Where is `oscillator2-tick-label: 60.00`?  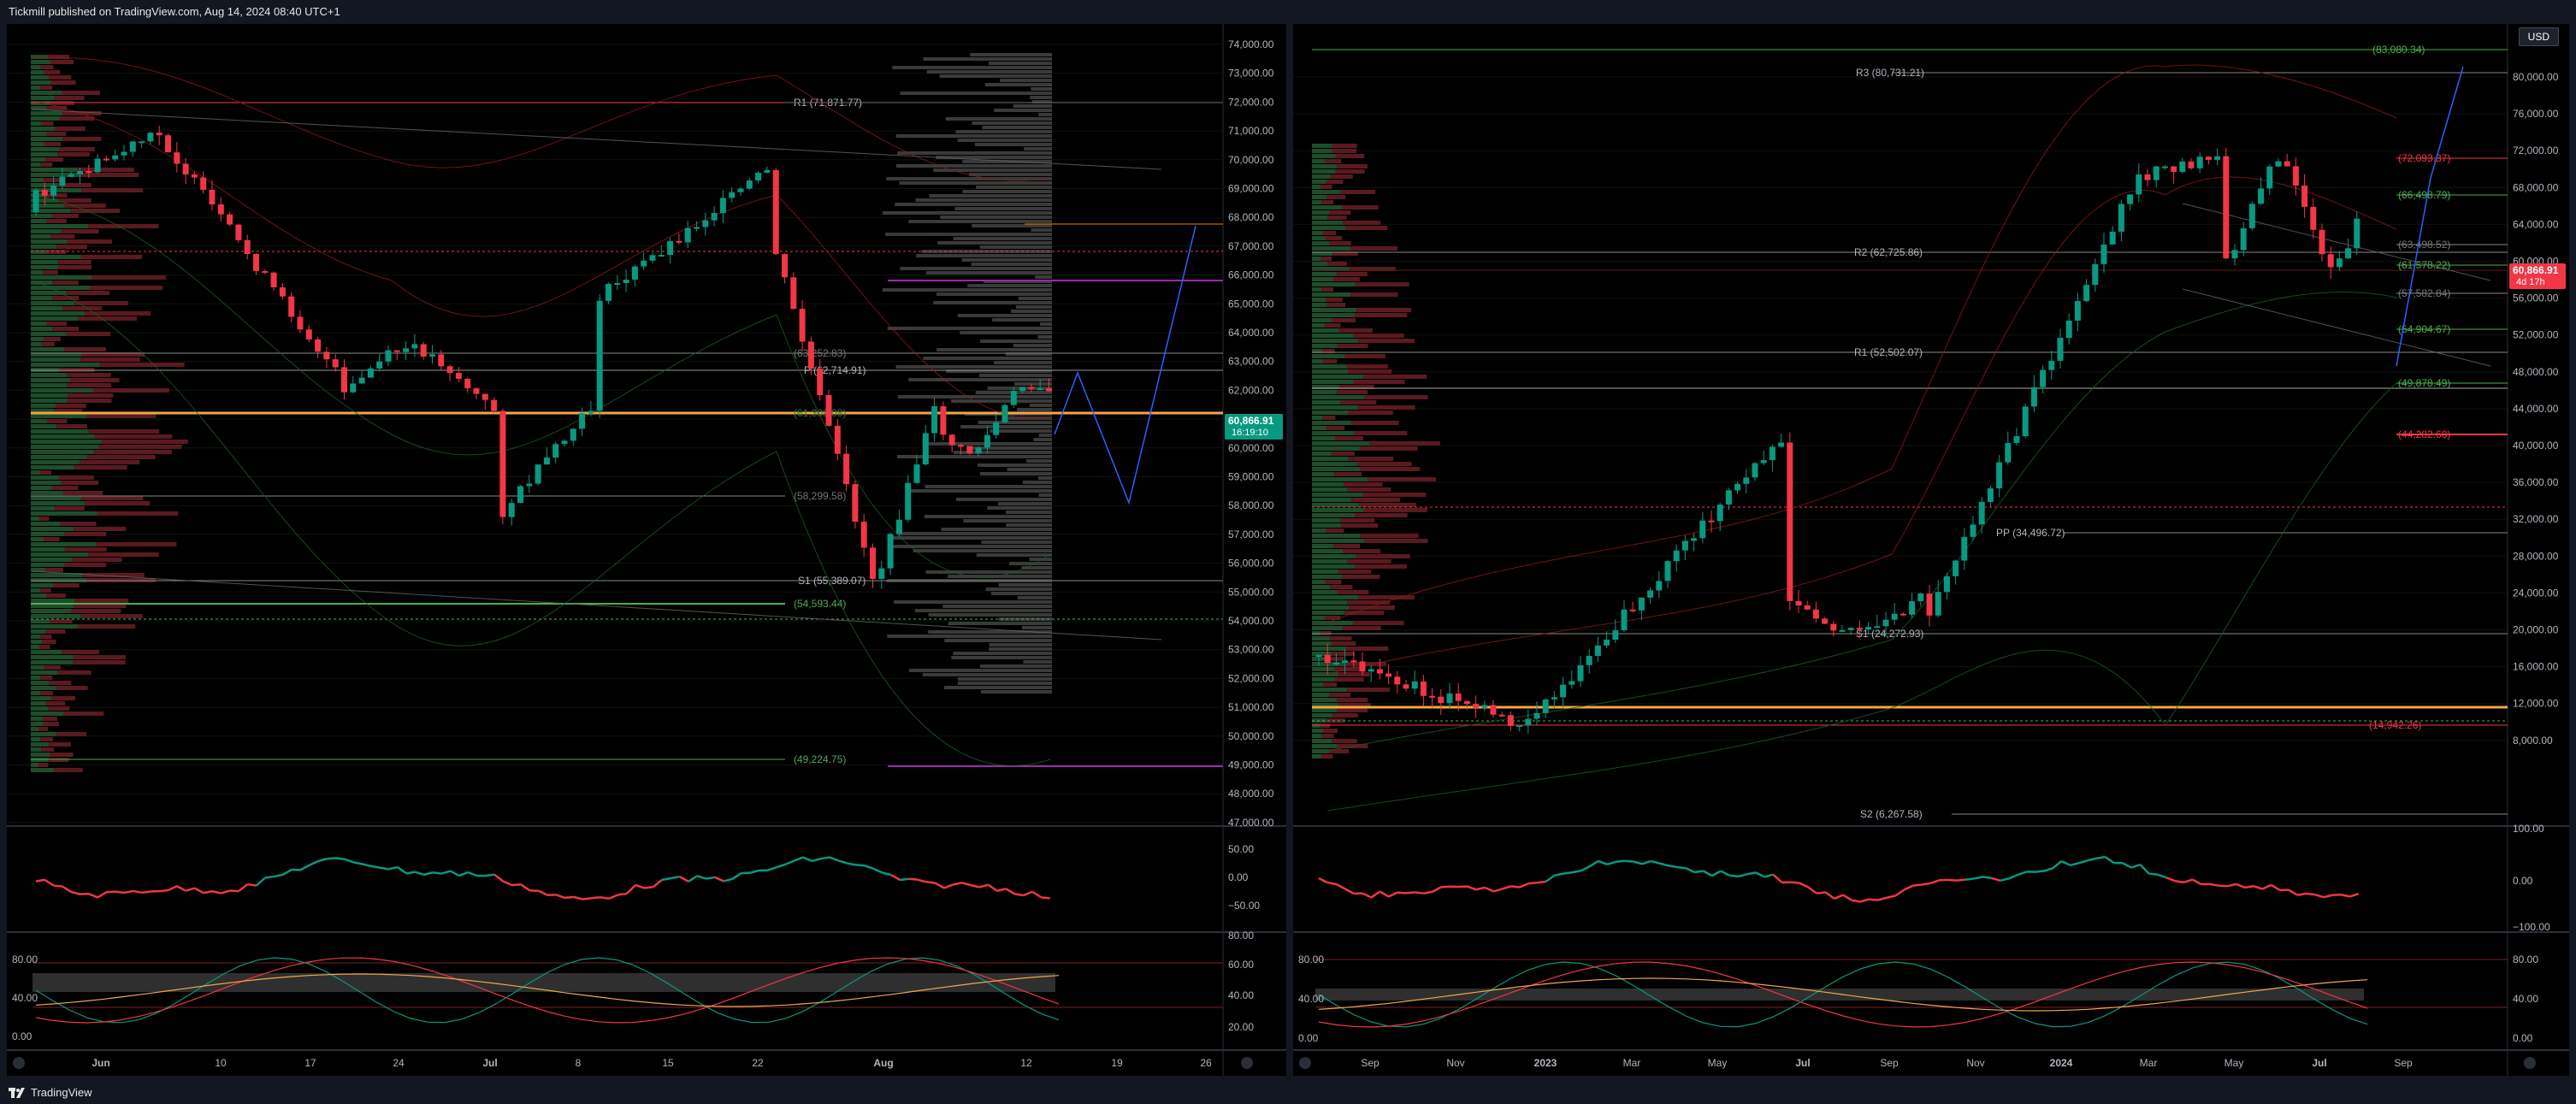 oscillator2-tick-label: 60.00 is located at coordinates (1241, 965).